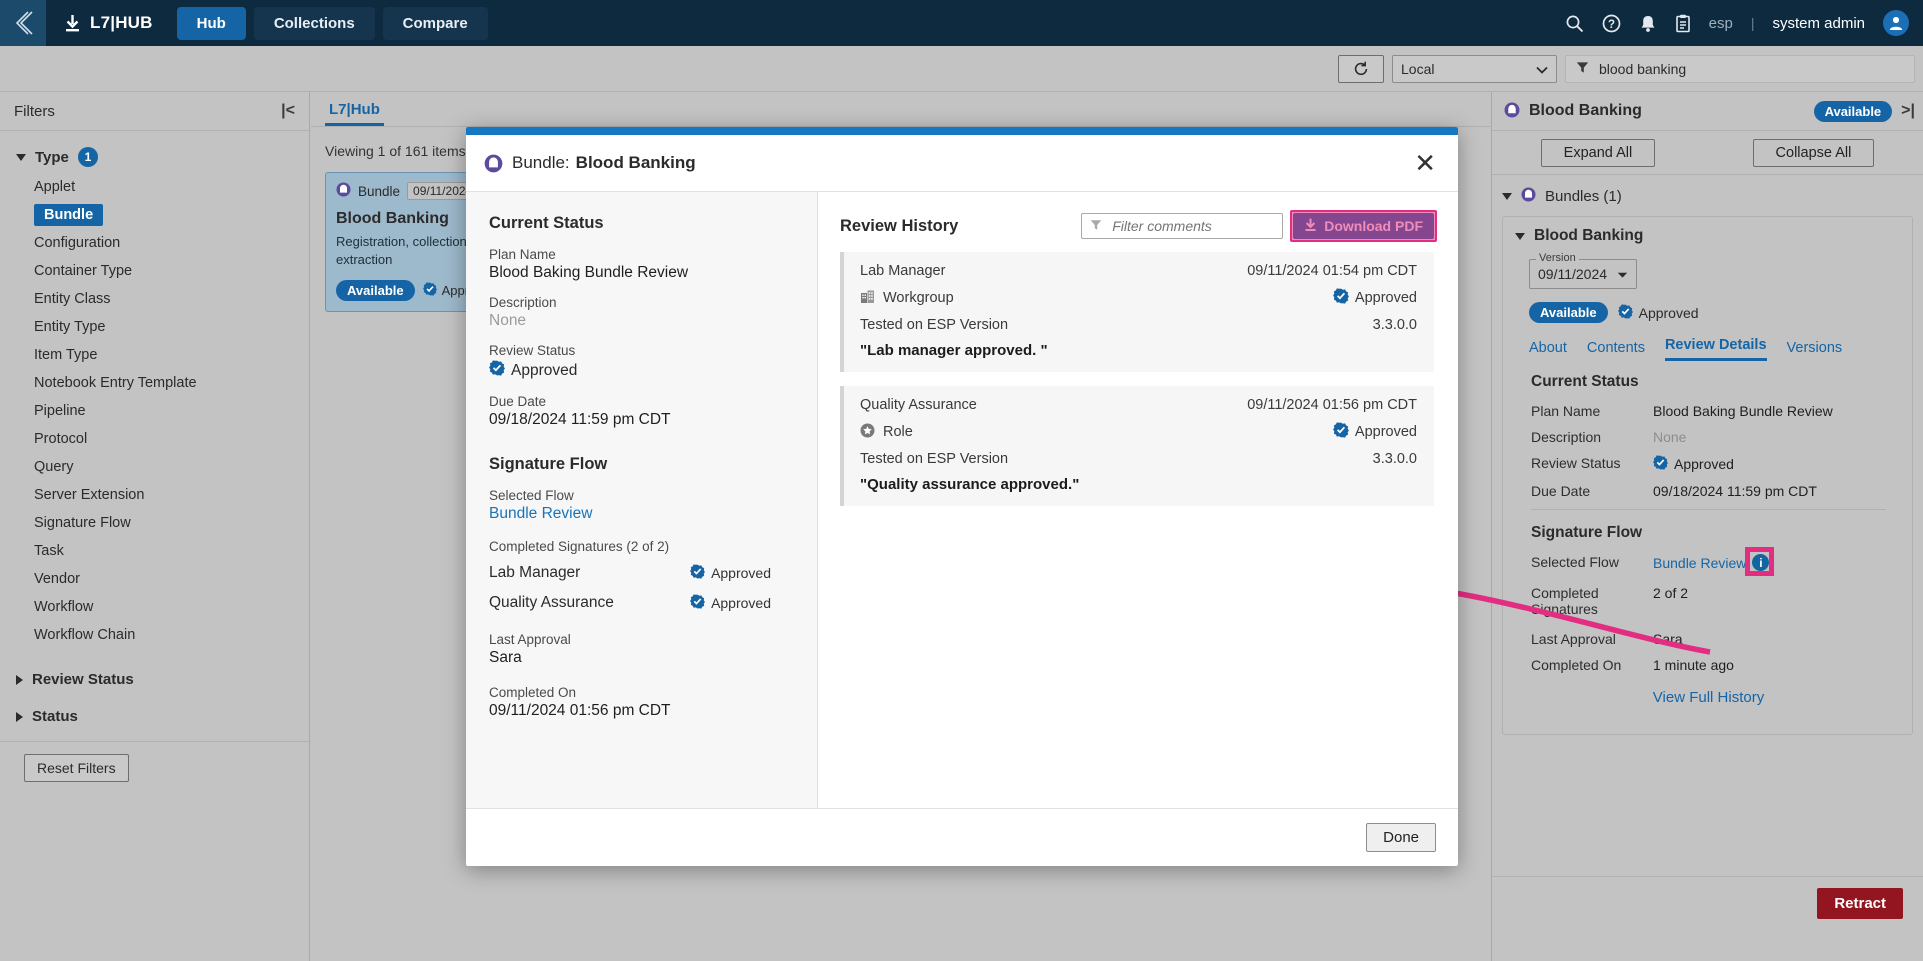  What do you see at coordinates (530, 639) in the screenshot?
I see `field-label: Last Approval` at bounding box center [530, 639].